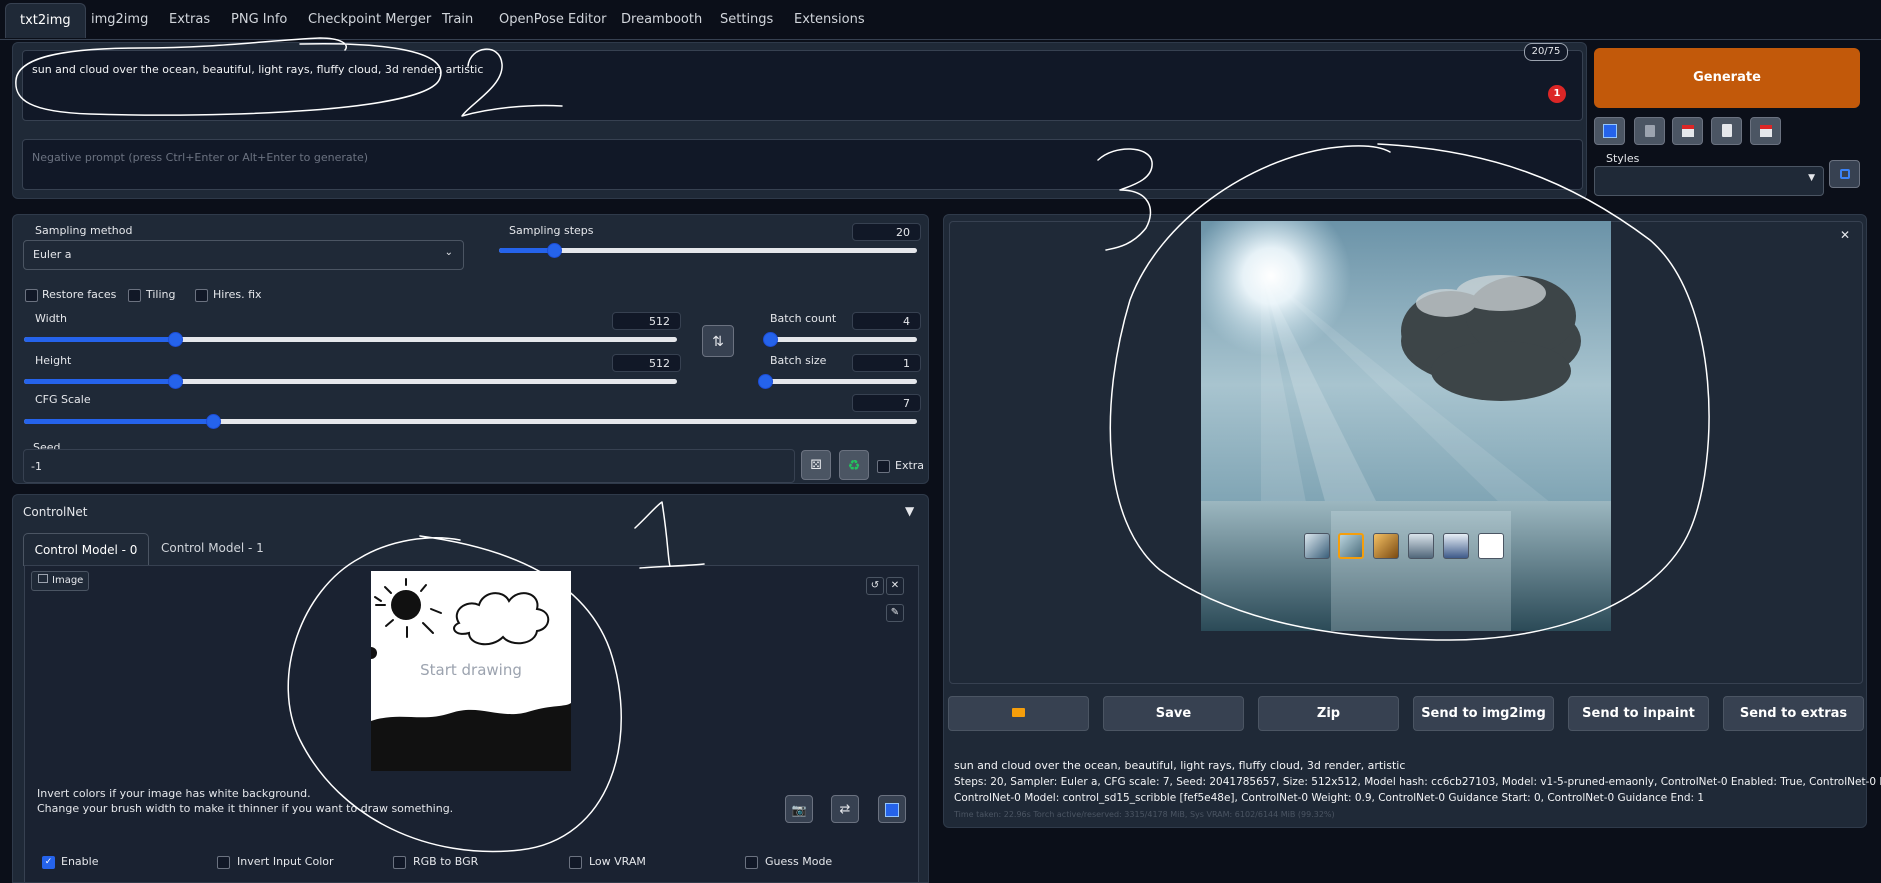  I want to click on camera-button: 📷, so click(799, 809).